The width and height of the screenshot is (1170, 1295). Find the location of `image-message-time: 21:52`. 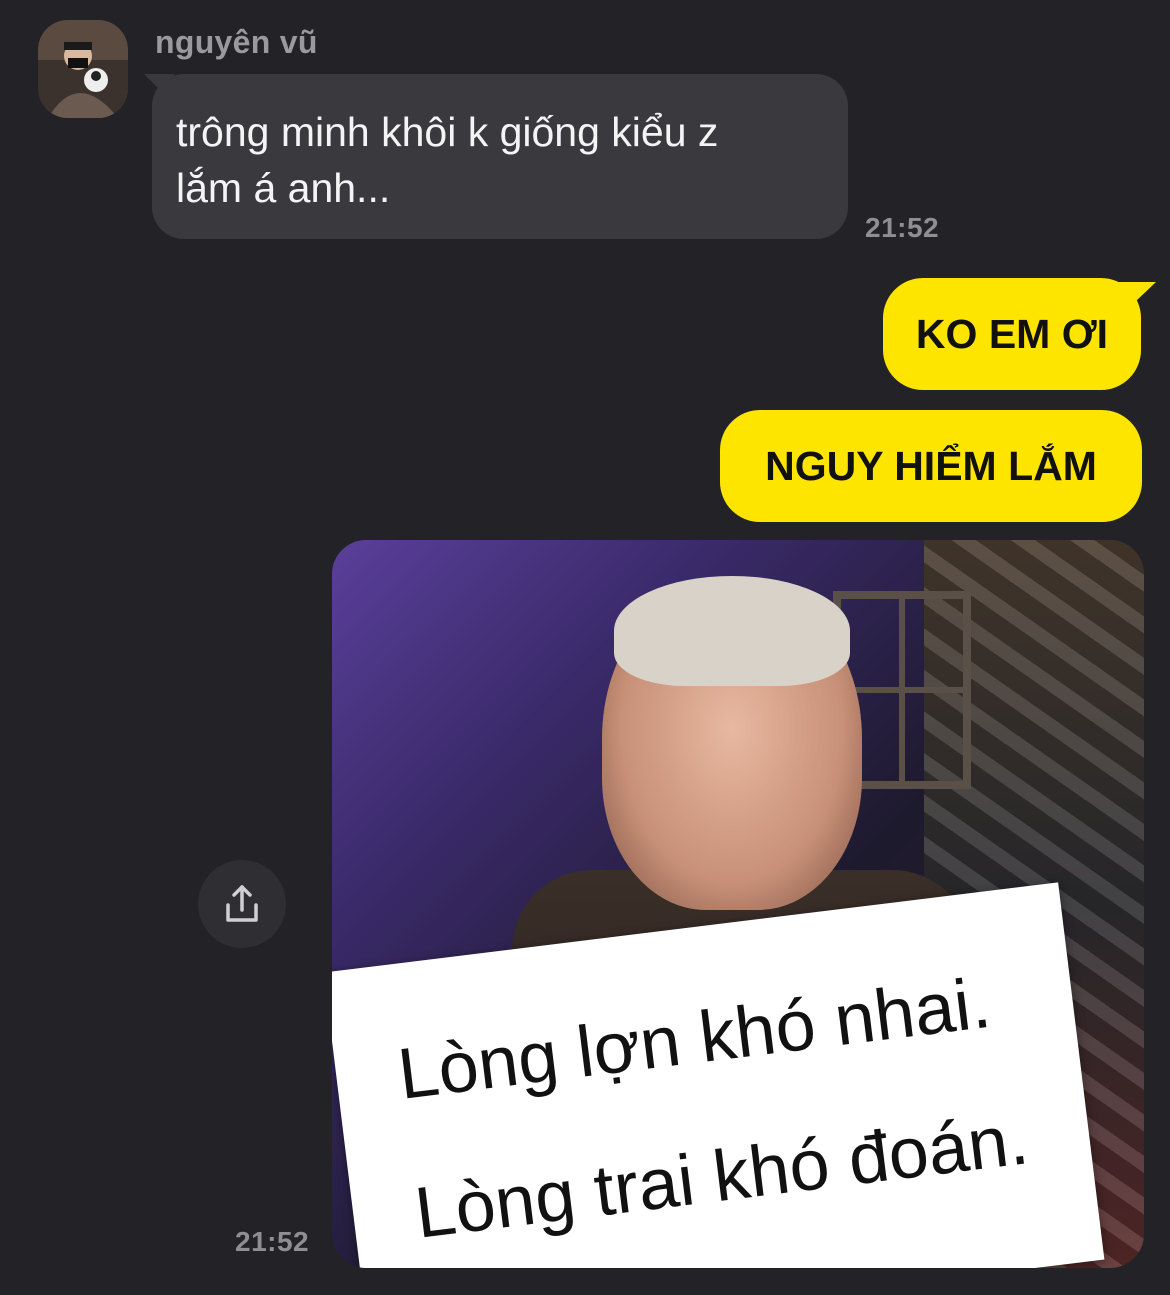

image-message-time: 21:52 is located at coordinates (272, 1241).